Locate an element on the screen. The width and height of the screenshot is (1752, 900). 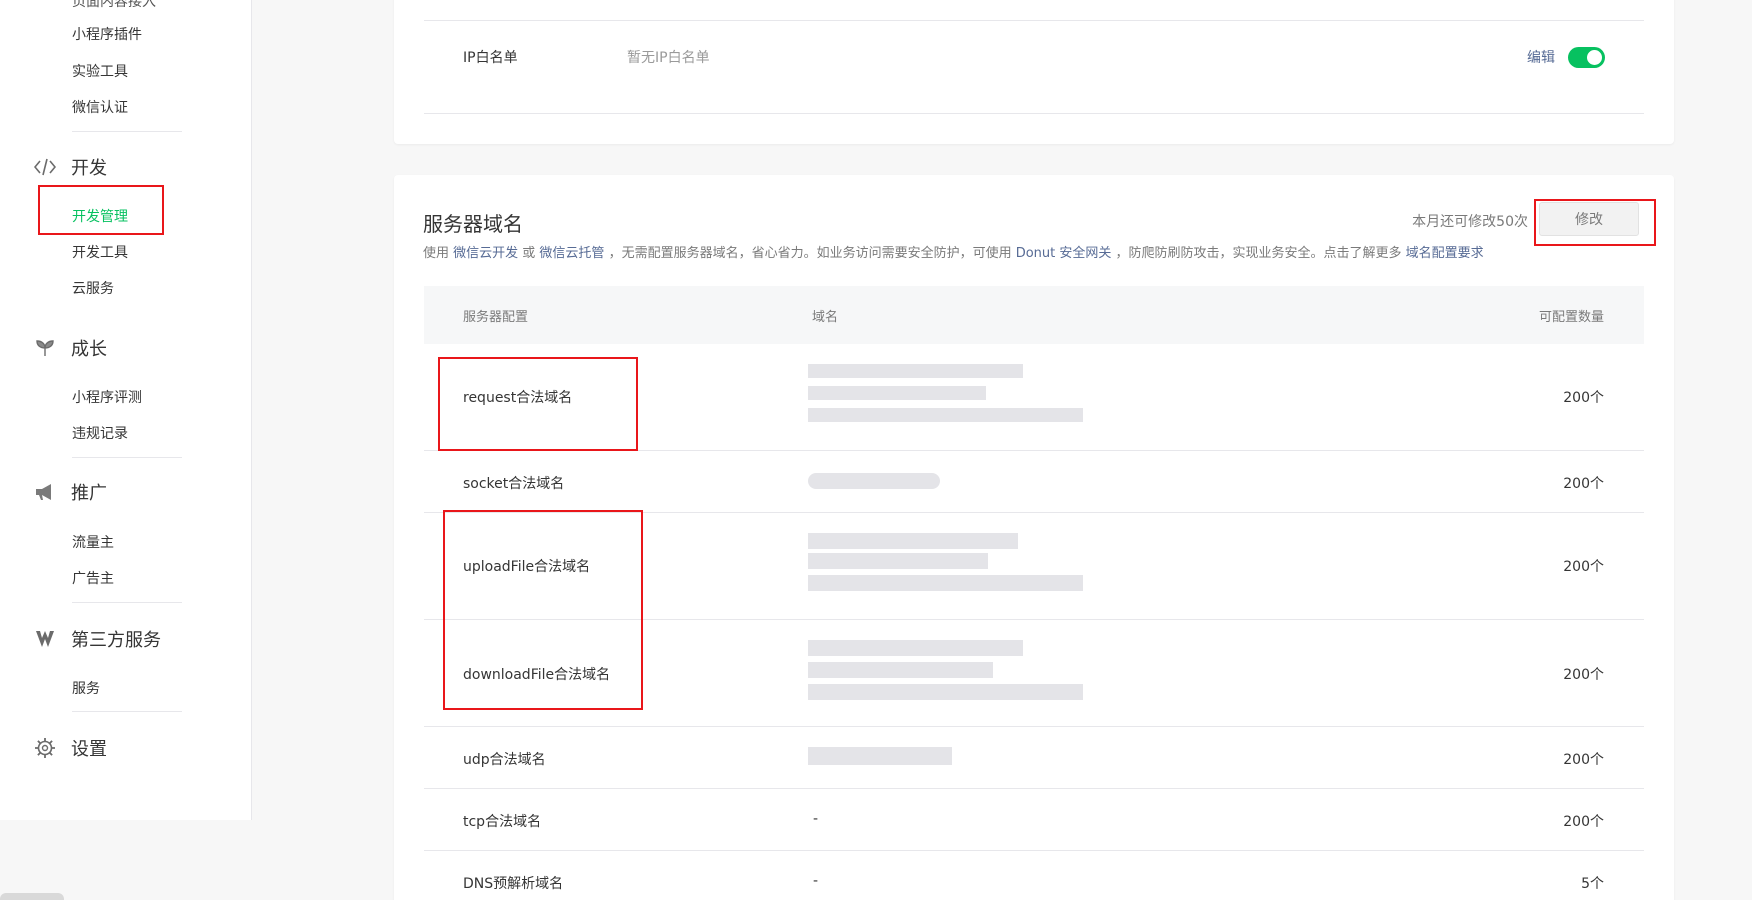
sidebar-section-promotion-label: 推广 is located at coordinates (89, 493).